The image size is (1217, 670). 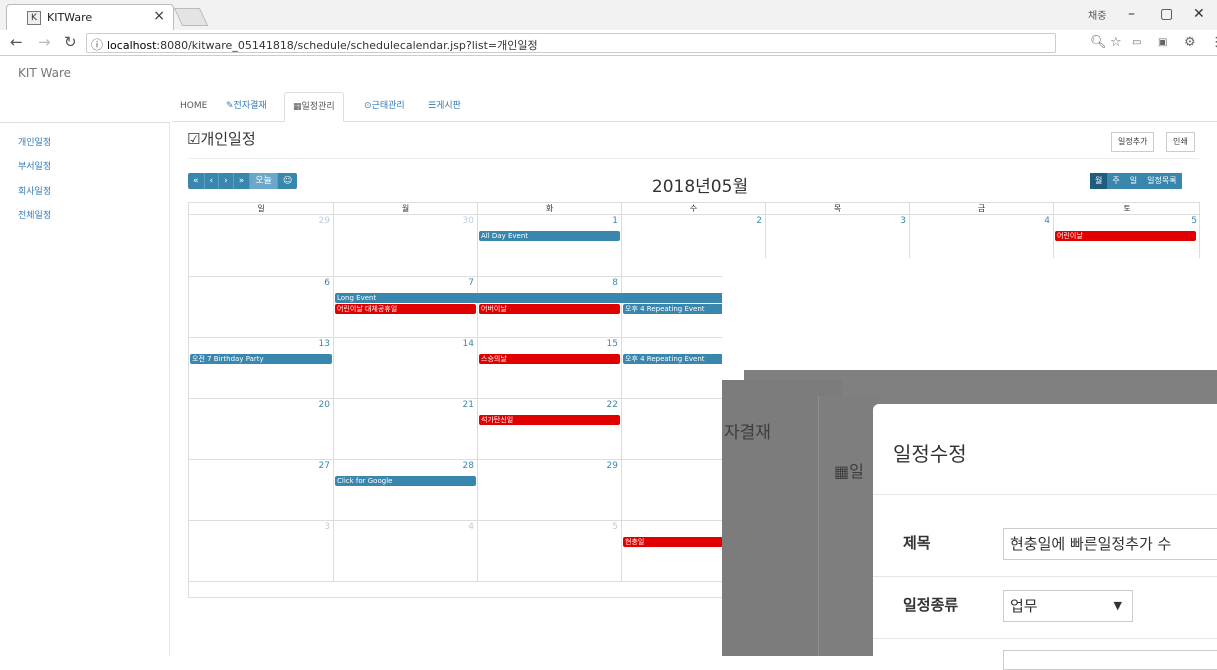 I want to click on day-cell: 28, so click(x=406, y=490).